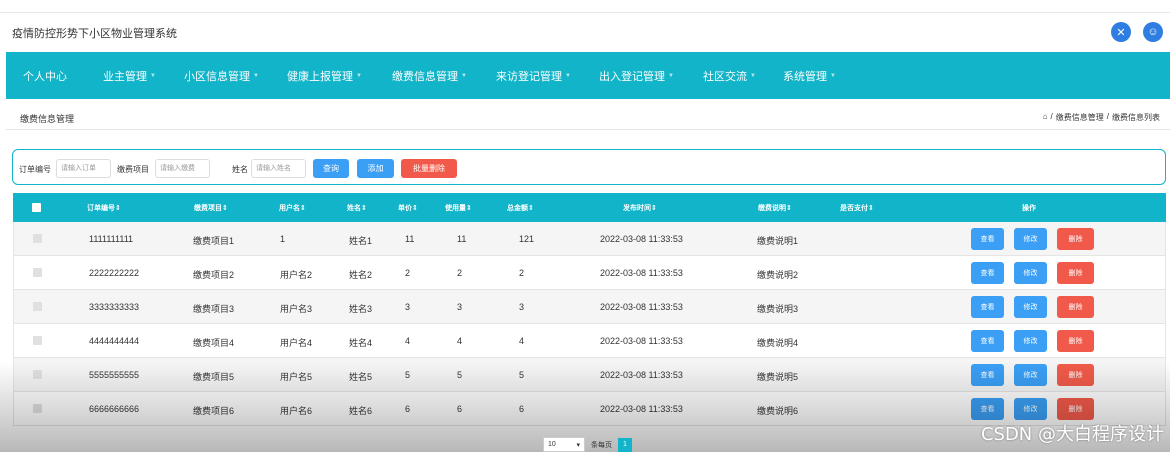 The width and height of the screenshot is (1170, 452). What do you see at coordinates (408, 273) in the screenshot?
I see `cell-price: 2` at bounding box center [408, 273].